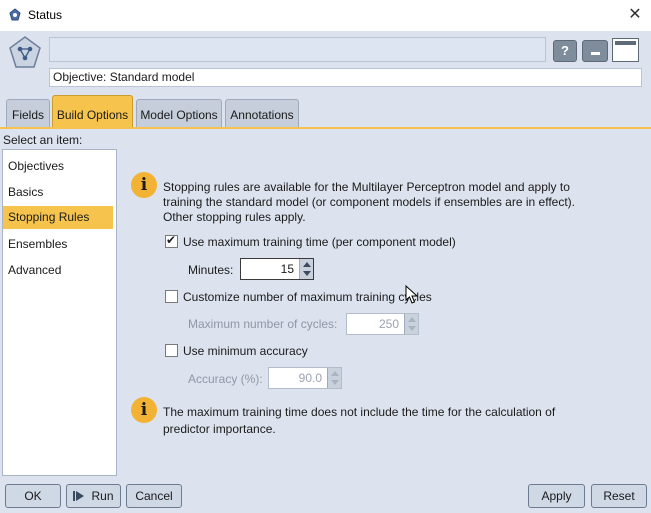 This screenshot has height=513, width=651. What do you see at coordinates (234, 217) in the screenshot?
I see `info-text-line-3: Other stopping rules apply.` at bounding box center [234, 217].